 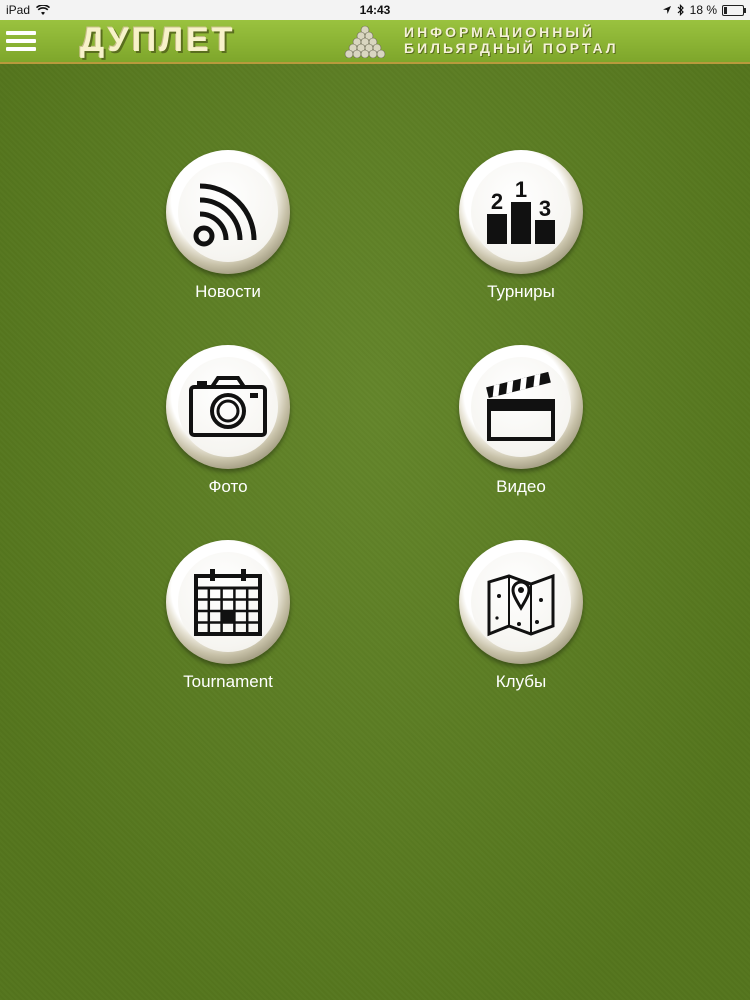 I want to click on map-icon, so click(x=521, y=605).